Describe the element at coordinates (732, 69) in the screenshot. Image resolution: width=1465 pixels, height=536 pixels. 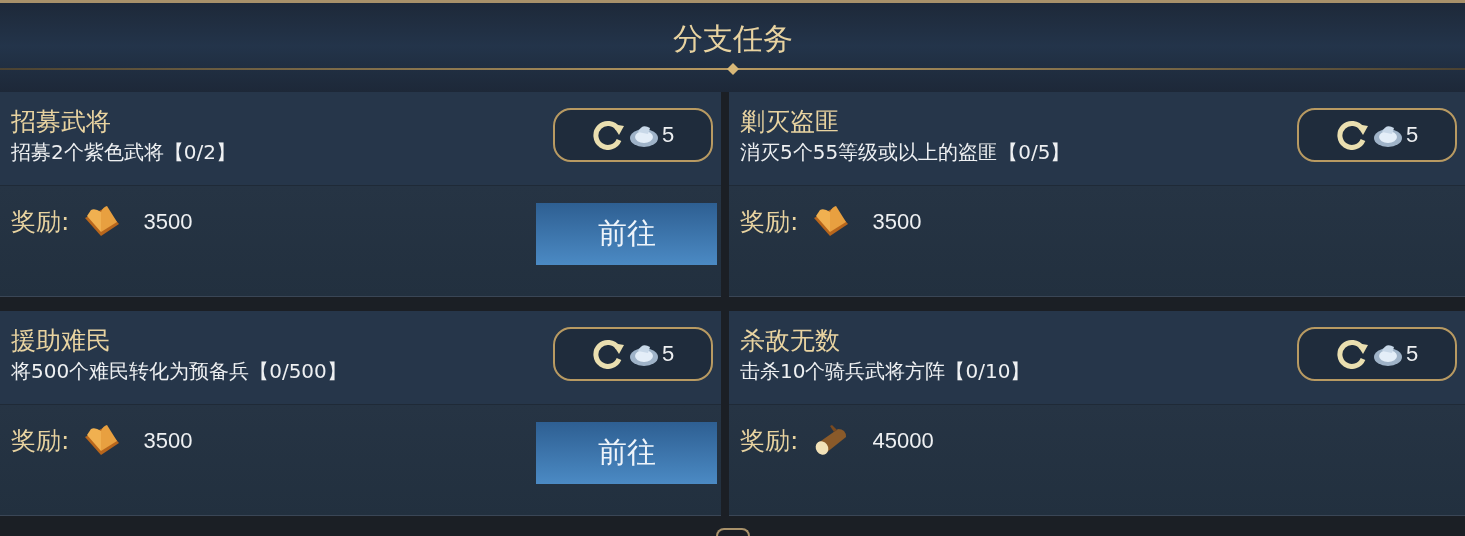
I see `diamond-ornament-icon` at that location.